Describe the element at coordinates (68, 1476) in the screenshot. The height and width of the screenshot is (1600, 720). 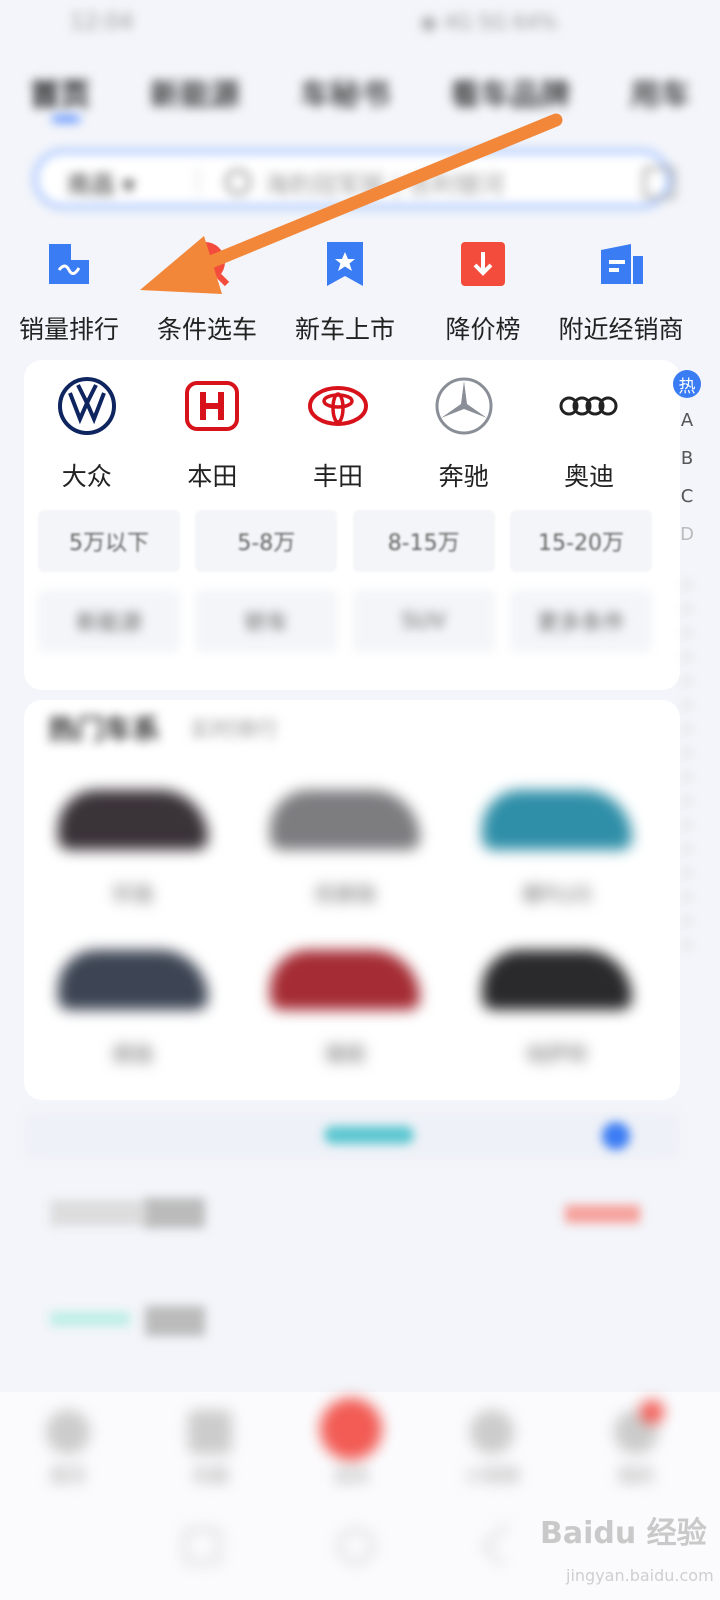
I see `nav-home-label: 首页` at that location.